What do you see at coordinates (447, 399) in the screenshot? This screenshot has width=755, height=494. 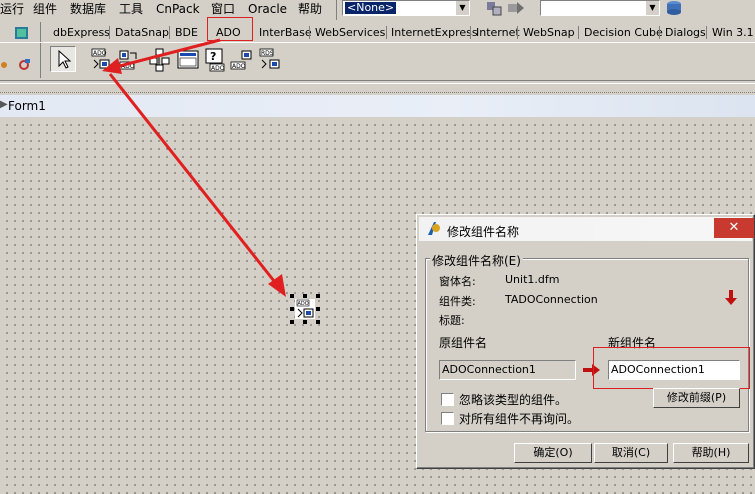 I see `ignore-type-checkbox` at bounding box center [447, 399].